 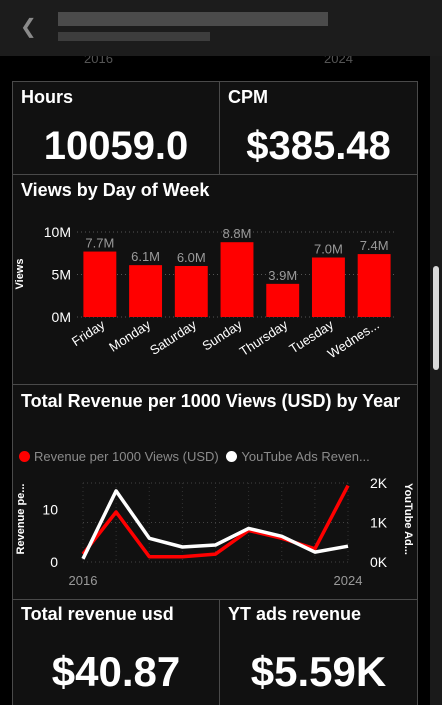 I want to click on views-data-label: 7.4M, so click(x=374, y=245).